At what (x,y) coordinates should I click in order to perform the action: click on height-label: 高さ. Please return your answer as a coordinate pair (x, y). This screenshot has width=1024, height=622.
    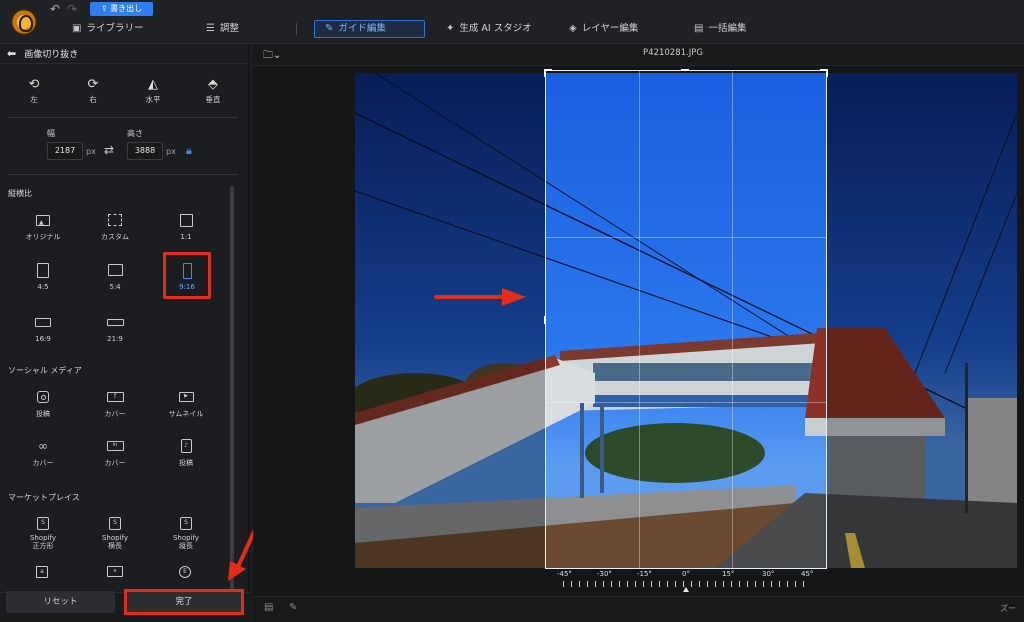
    Looking at the image, I should click on (135, 133).